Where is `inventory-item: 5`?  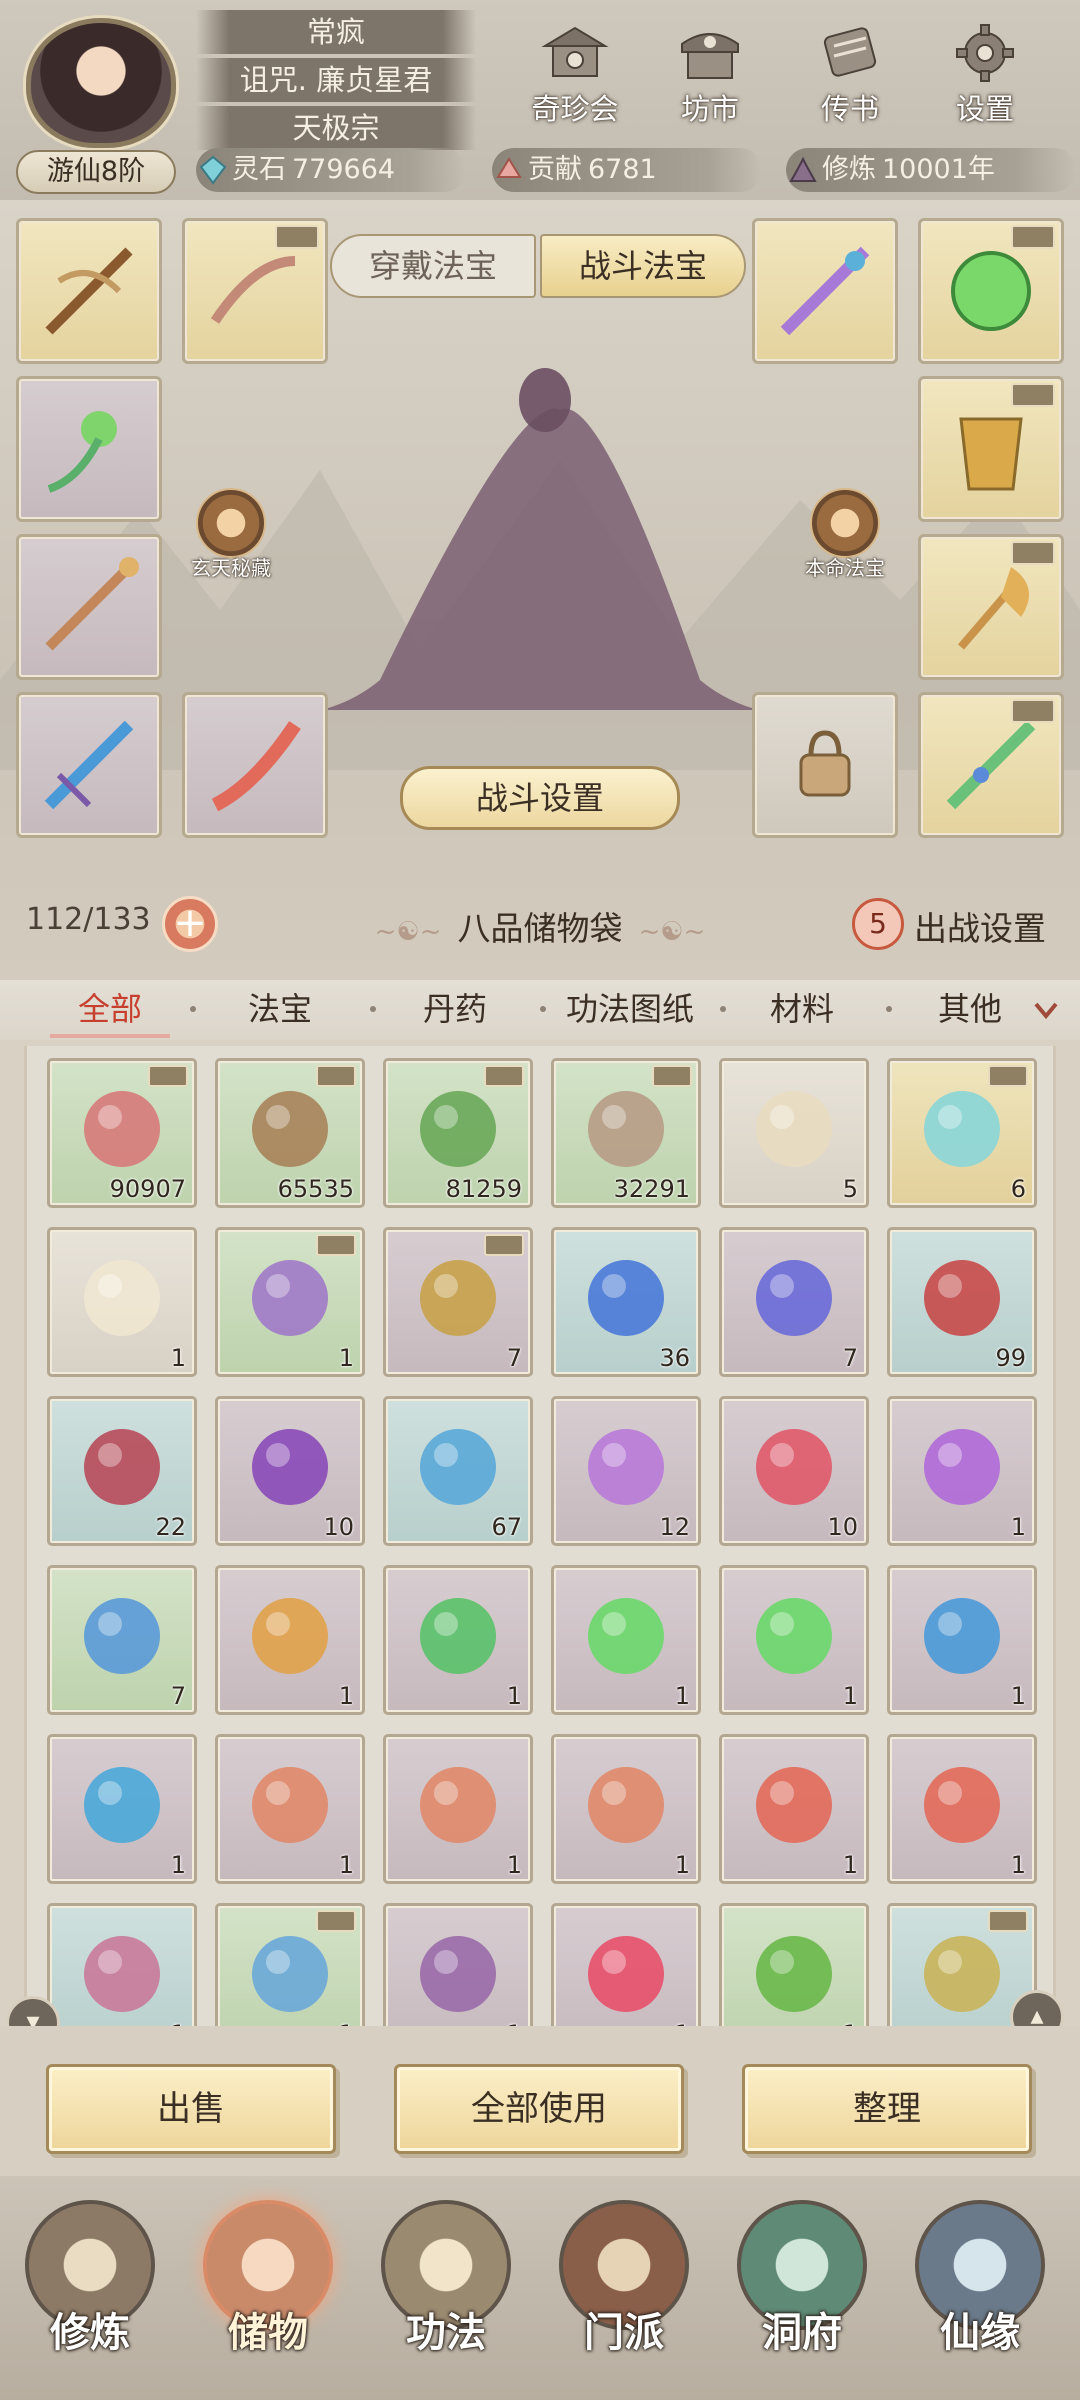
inventory-item: 5 is located at coordinates (794, 1133).